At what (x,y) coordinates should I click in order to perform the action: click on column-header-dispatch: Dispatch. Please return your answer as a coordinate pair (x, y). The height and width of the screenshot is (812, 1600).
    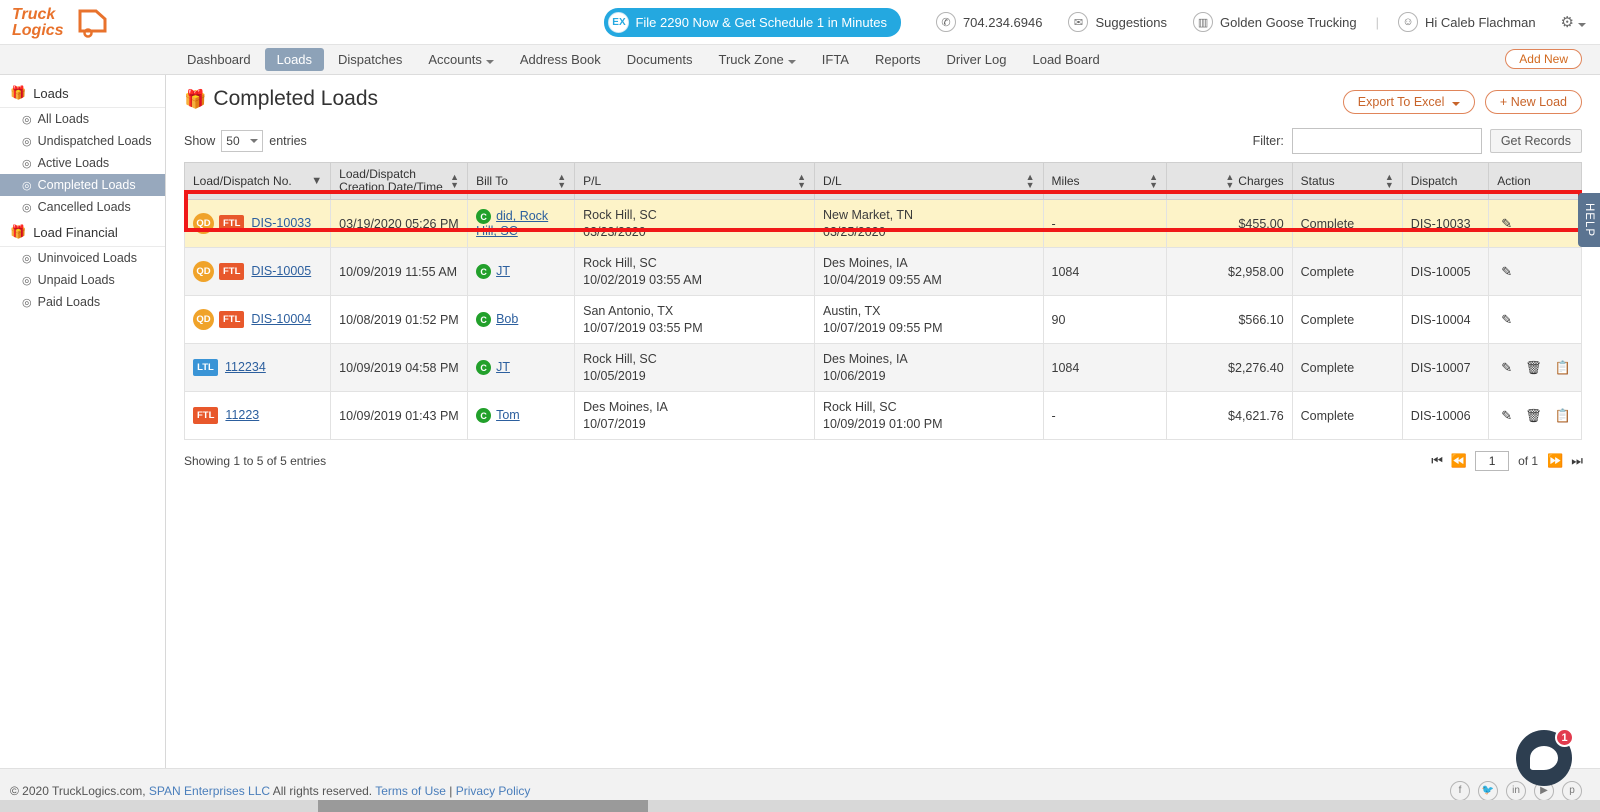
    Looking at the image, I should click on (1446, 181).